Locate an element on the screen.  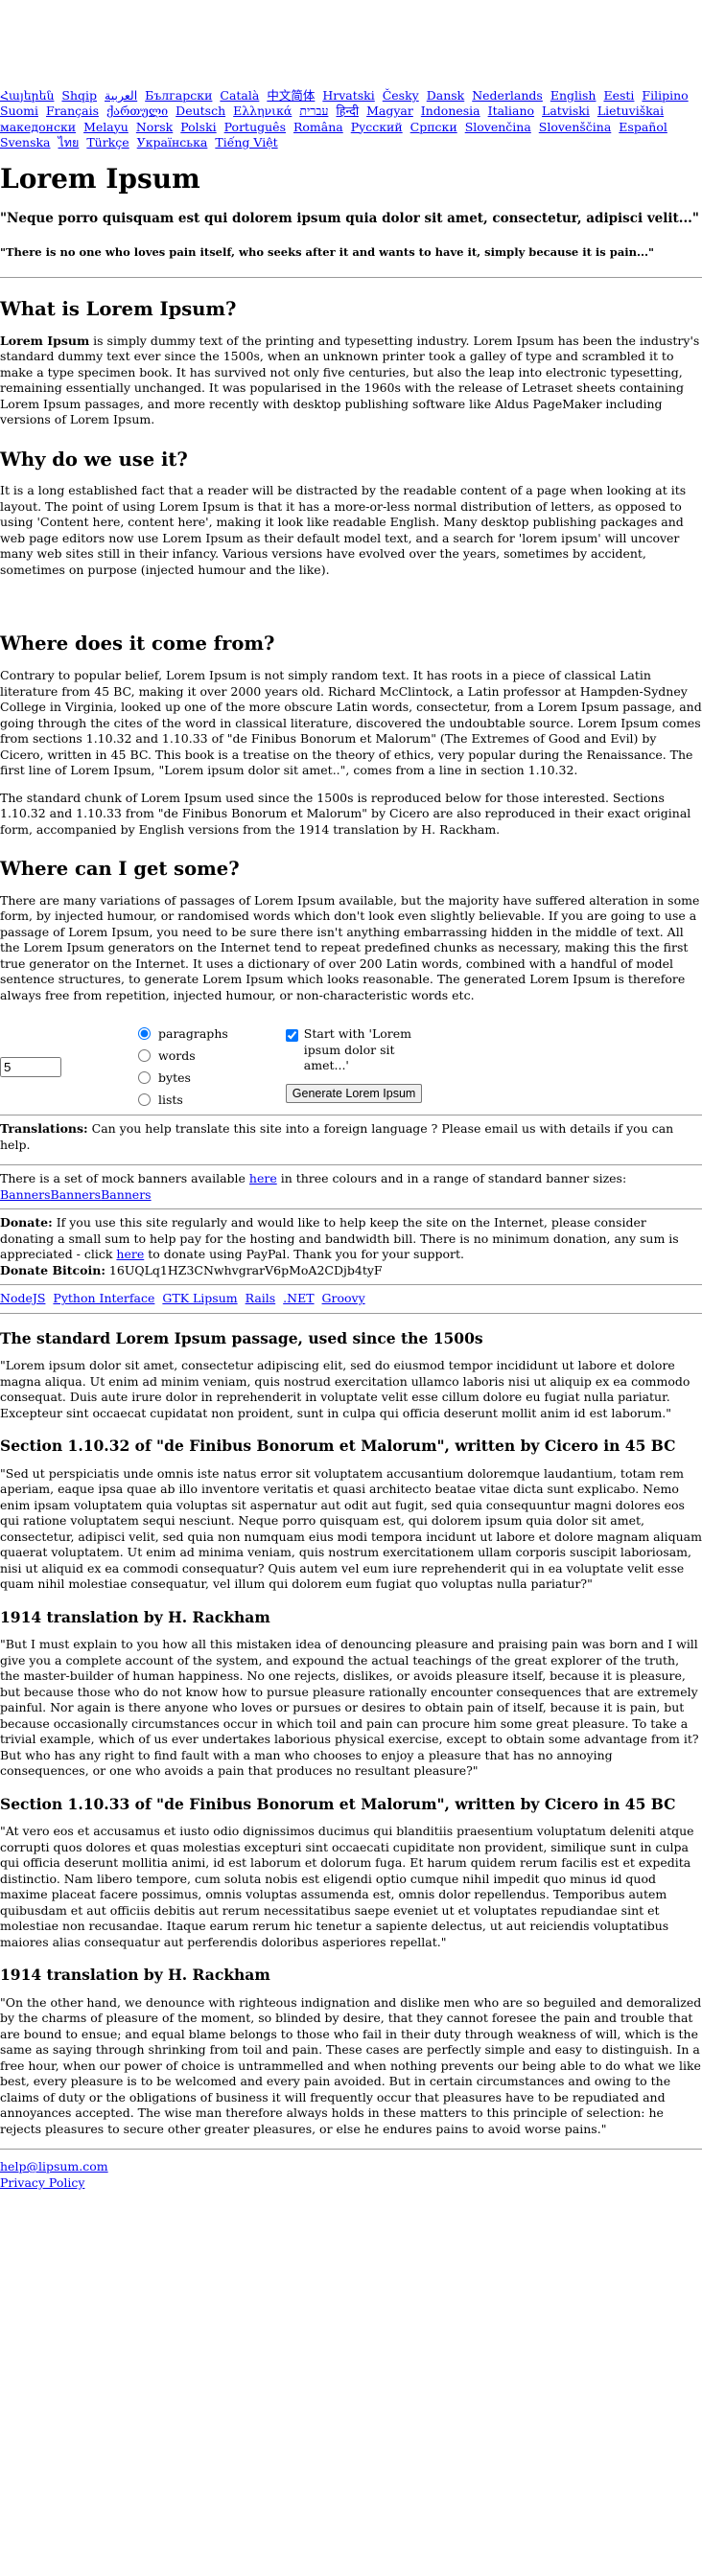
start-with-checkbox is located at coordinates (291, 1036).